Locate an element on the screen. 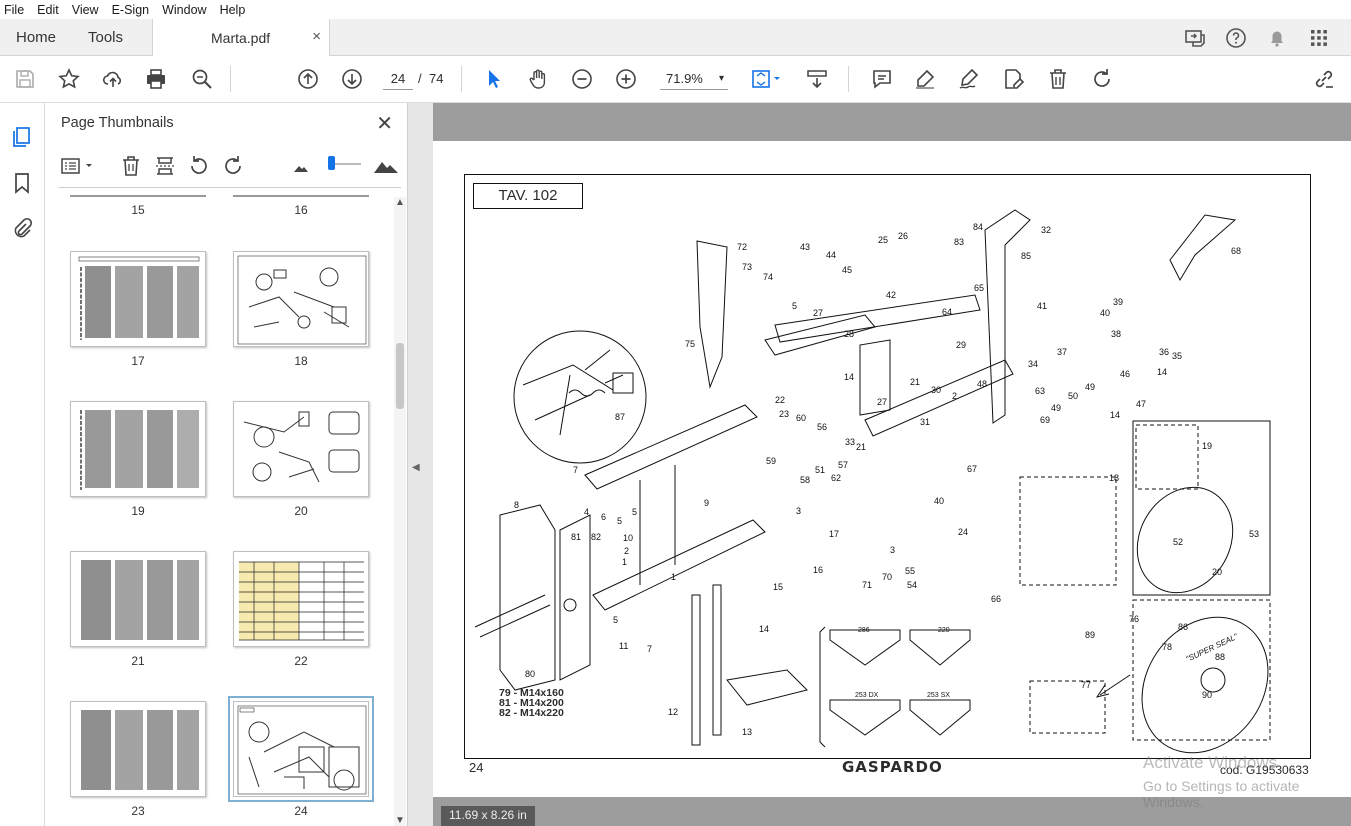 This screenshot has height=826, width=1351. left-rail is located at coordinates (22, 464).